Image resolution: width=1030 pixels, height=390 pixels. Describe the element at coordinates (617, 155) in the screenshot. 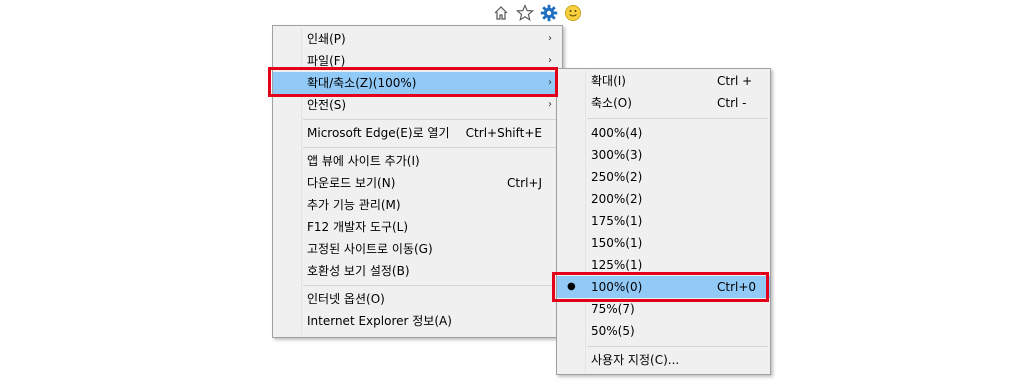

I see `menu-item-label: 300%(3)` at that location.